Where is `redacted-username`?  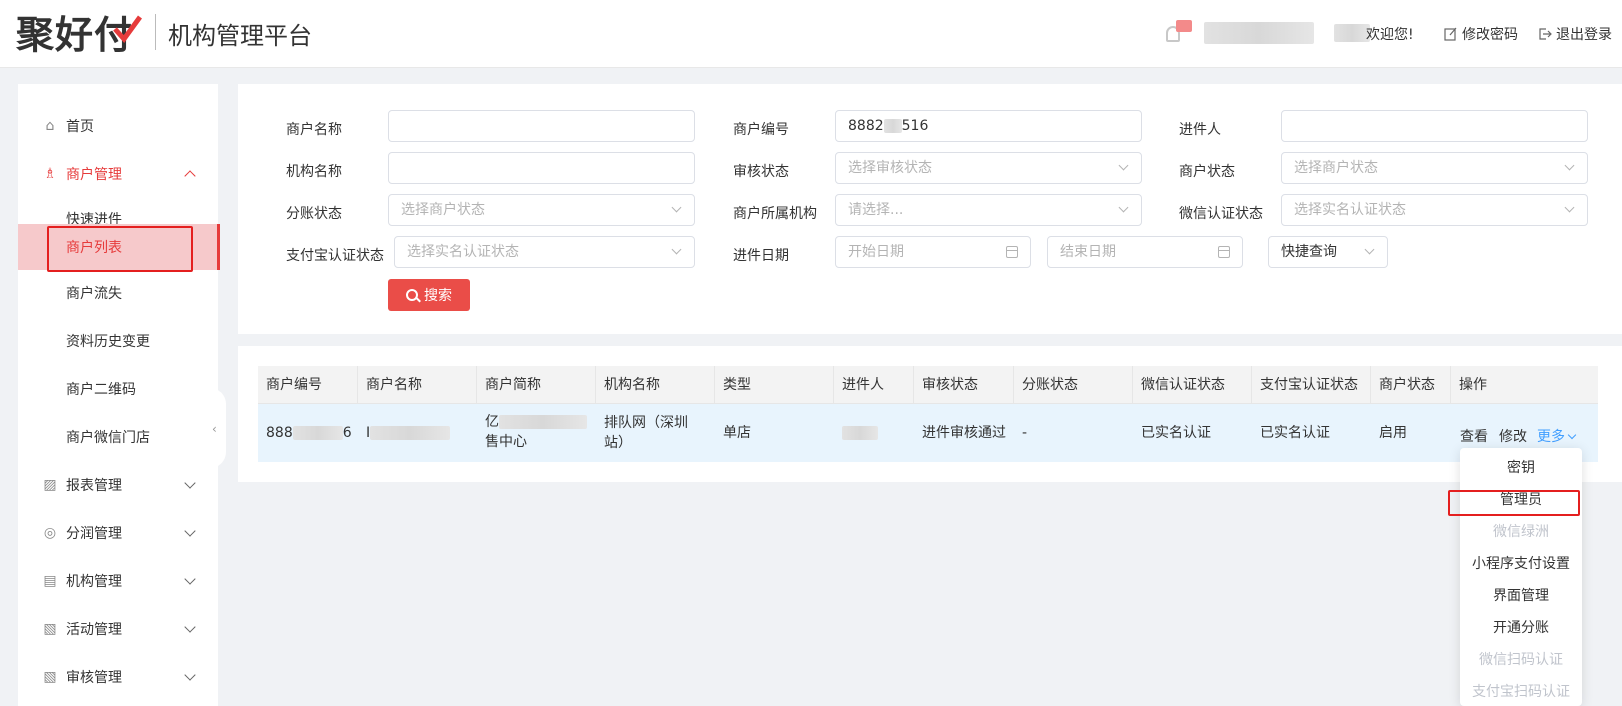 redacted-username is located at coordinates (1259, 33).